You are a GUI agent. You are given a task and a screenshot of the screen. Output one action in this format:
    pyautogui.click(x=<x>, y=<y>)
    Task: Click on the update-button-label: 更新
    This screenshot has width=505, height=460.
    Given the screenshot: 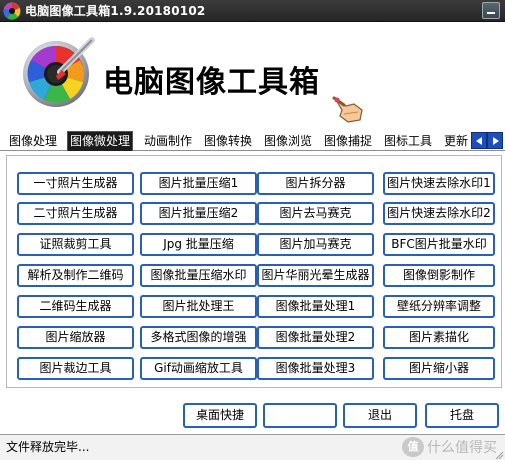 What is the action you would take?
    pyautogui.click(x=299, y=415)
    